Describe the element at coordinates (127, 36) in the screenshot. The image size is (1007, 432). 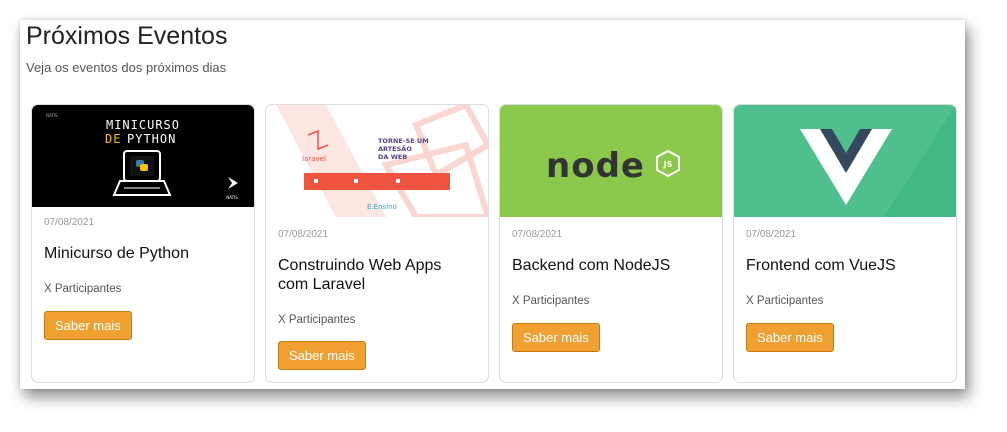
I see `page-title: Próximos Eventos` at that location.